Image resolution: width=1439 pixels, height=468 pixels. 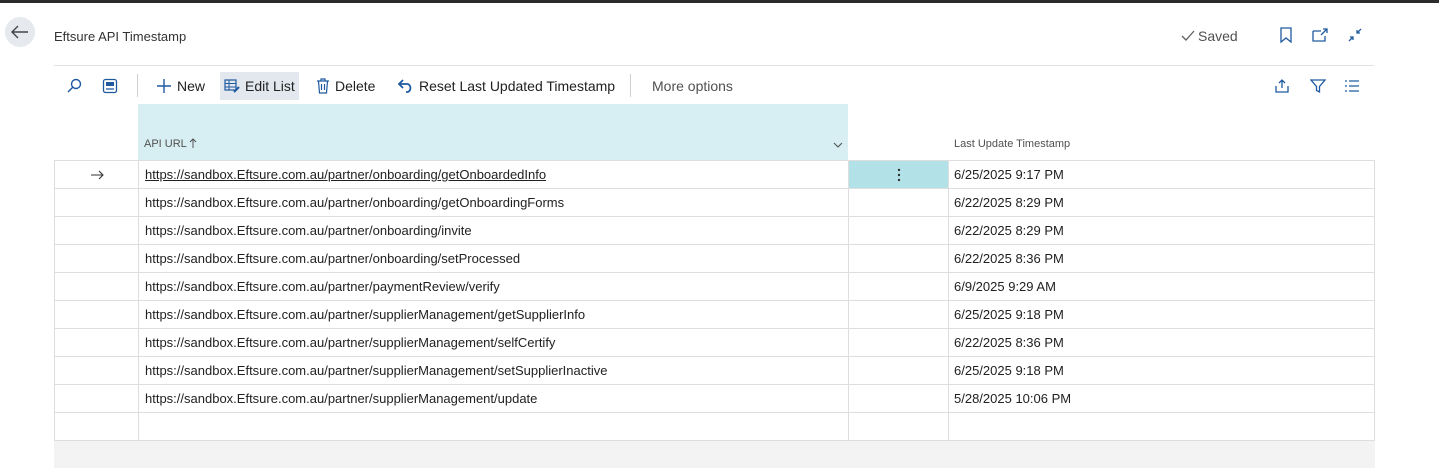 I want to click on page-title: Eftsure API Timestamp, so click(x=120, y=36).